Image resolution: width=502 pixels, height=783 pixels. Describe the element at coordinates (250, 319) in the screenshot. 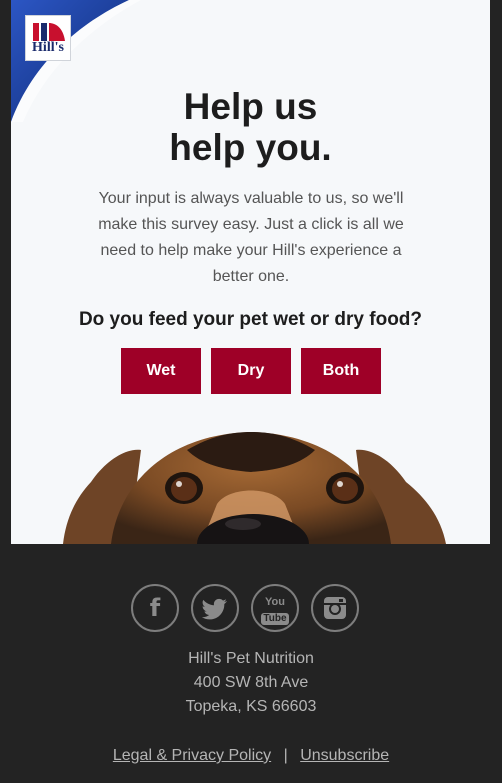

I see `survey-question: Do you feed your pet wet or dry food?` at that location.